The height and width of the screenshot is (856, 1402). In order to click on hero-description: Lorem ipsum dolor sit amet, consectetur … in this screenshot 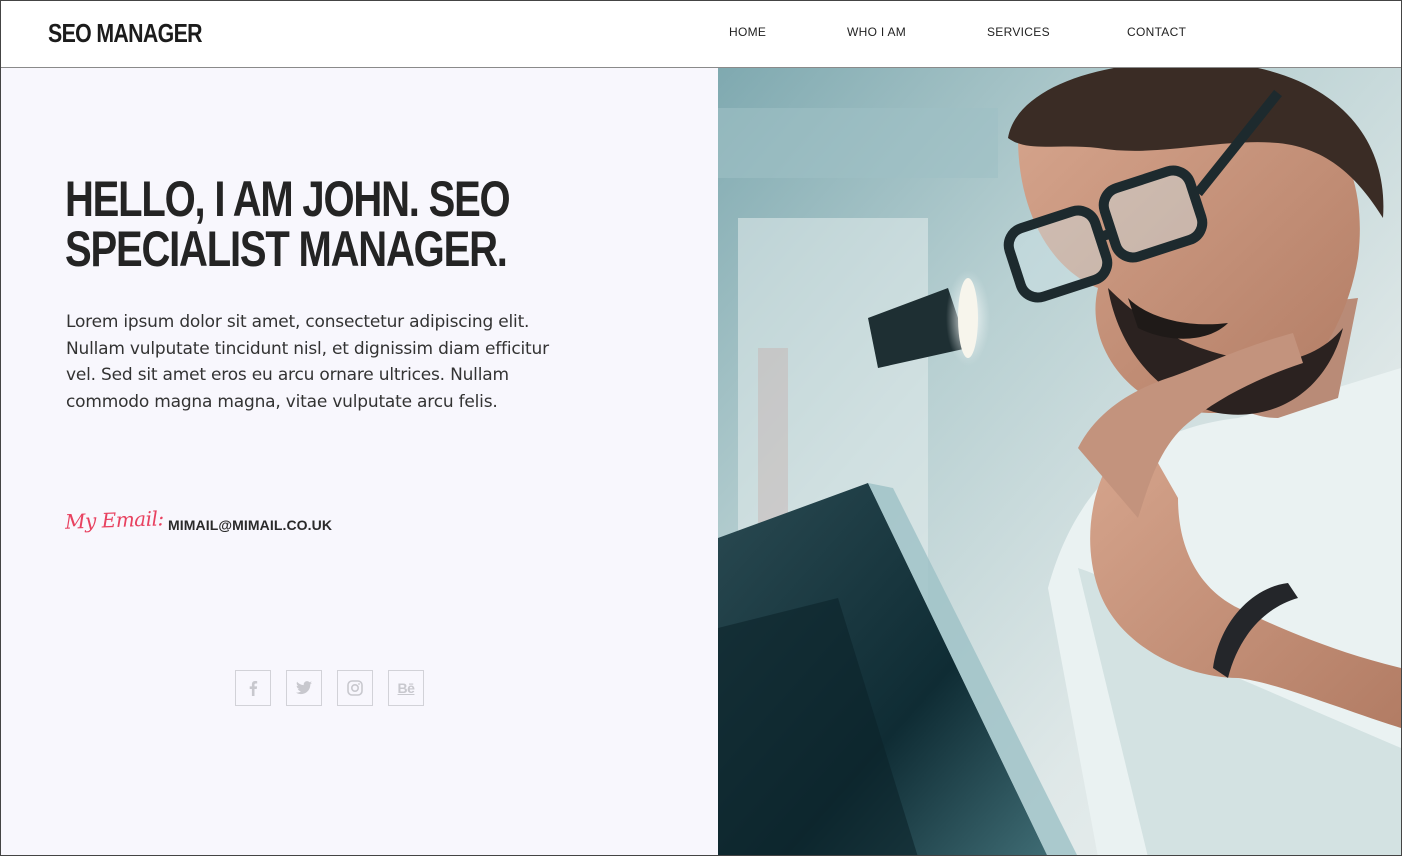, I will do `click(307, 362)`.